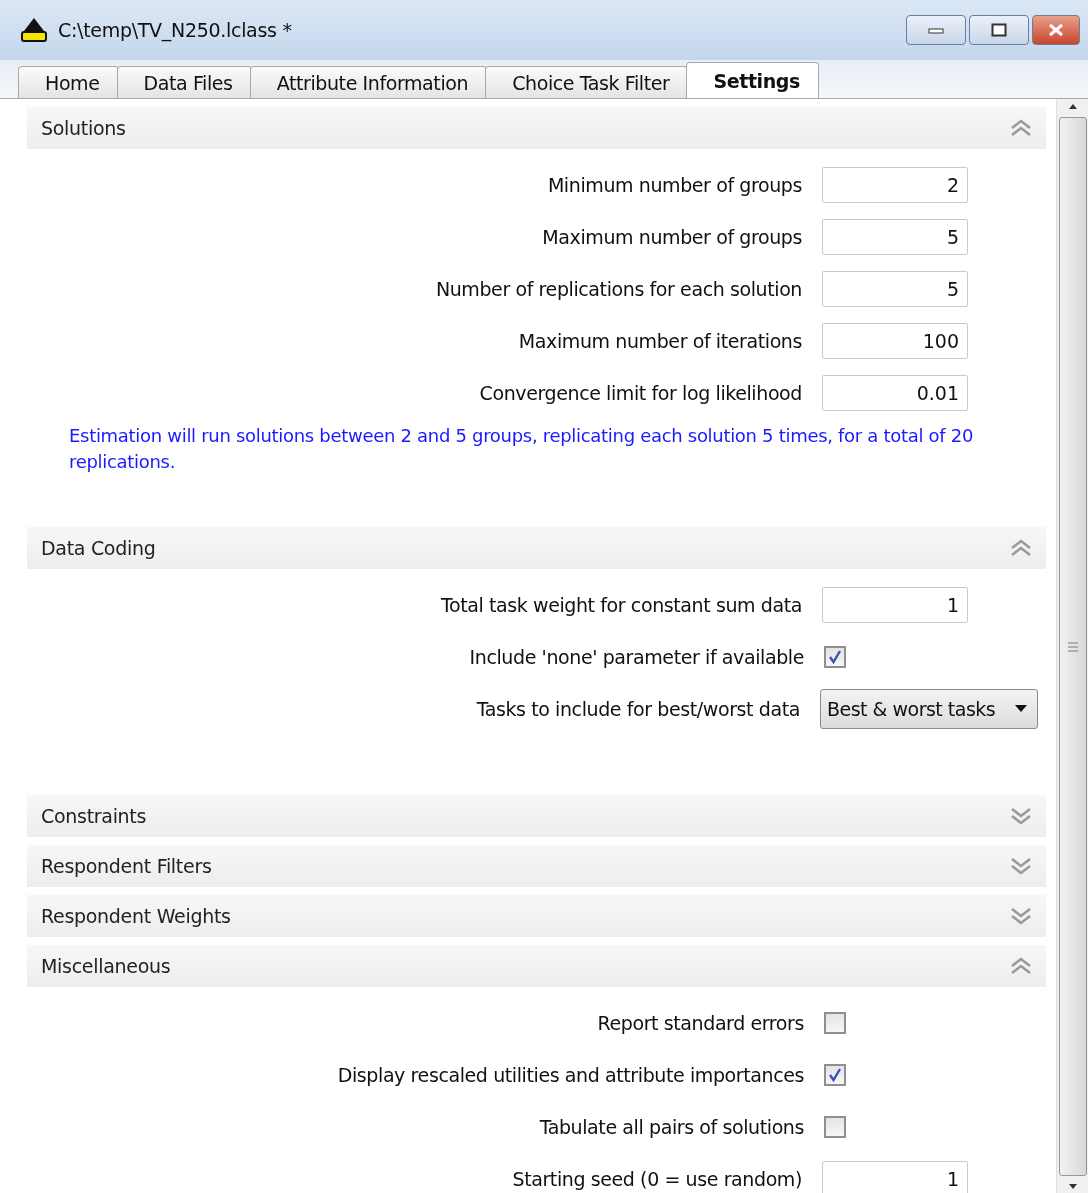  What do you see at coordinates (752, 80) in the screenshot?
I see `tab: Settings` at bounding box center [752, 80].